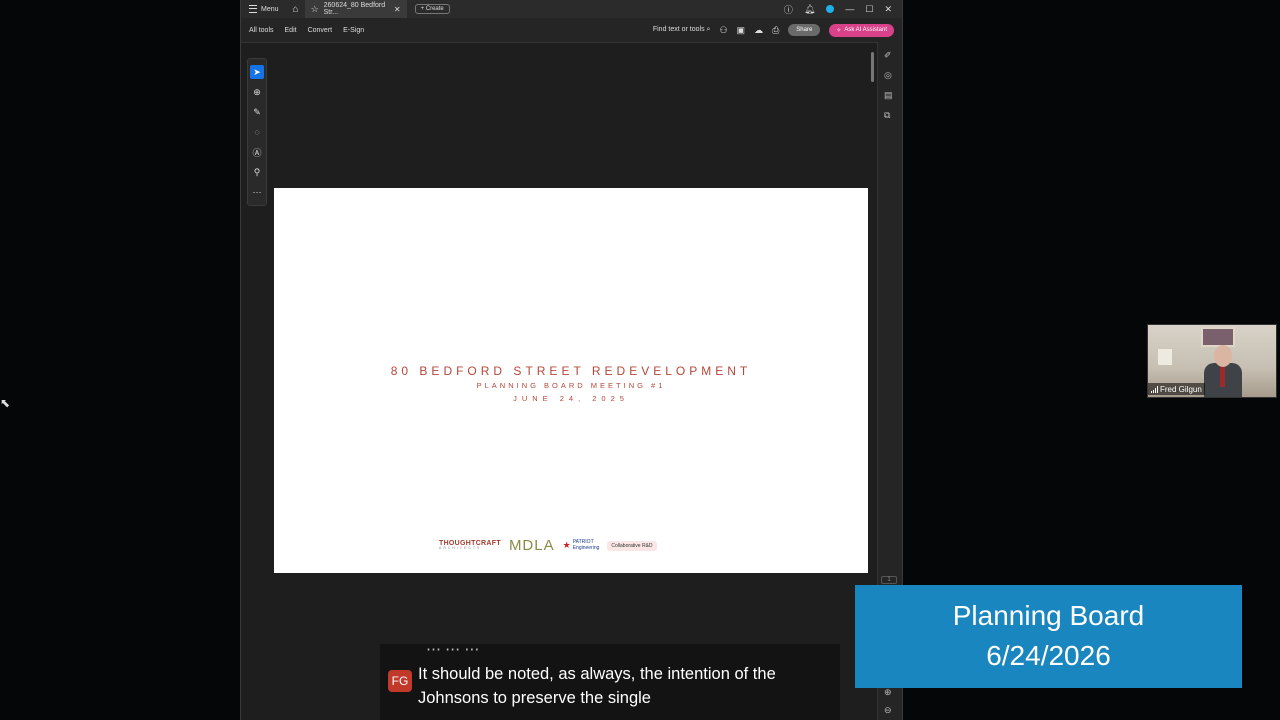 The height and width of the screenshot is (720, 1280). I want to click on caption-previous-line-cutoff: ⋯ ⋯ ⋯, so click(453, 646).